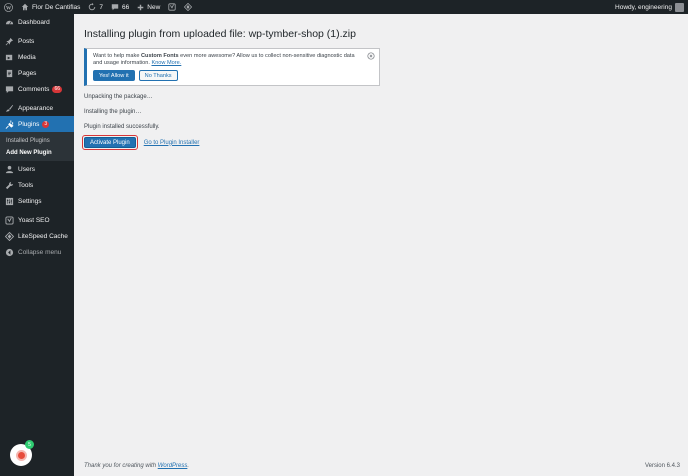 The image size is (688, 476). What do you see at coordinates (37, 57) in the screenshot?
I see `sidebar-item-media: Media` at bounding box center [37, 57].